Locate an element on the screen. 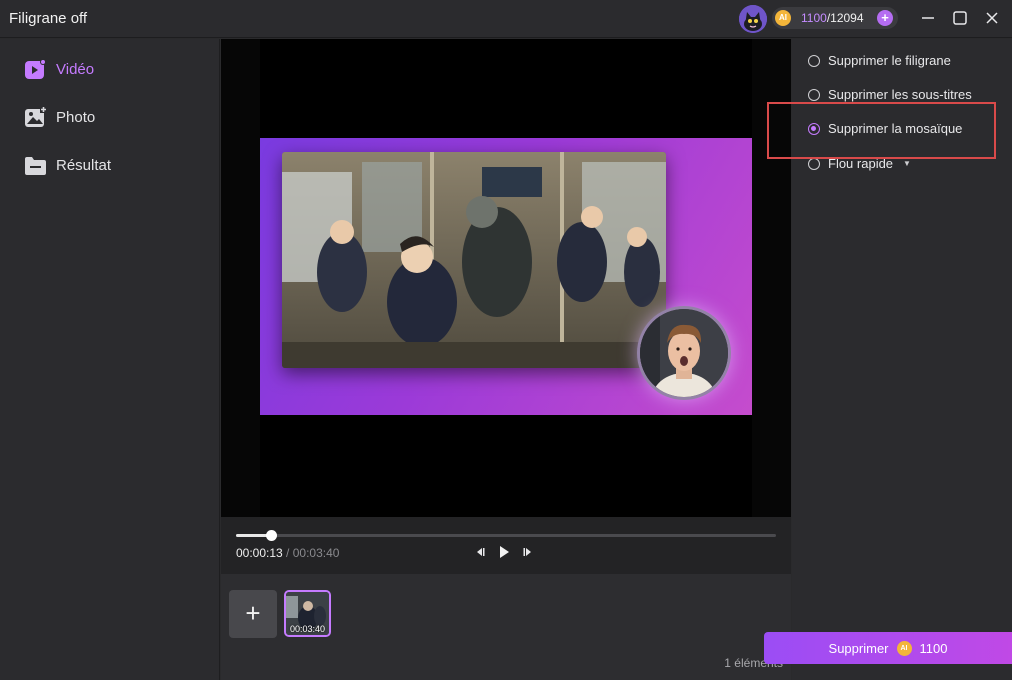 This screenshot has height=680, width=1012. play-icon is located at coordinates (504, 552).